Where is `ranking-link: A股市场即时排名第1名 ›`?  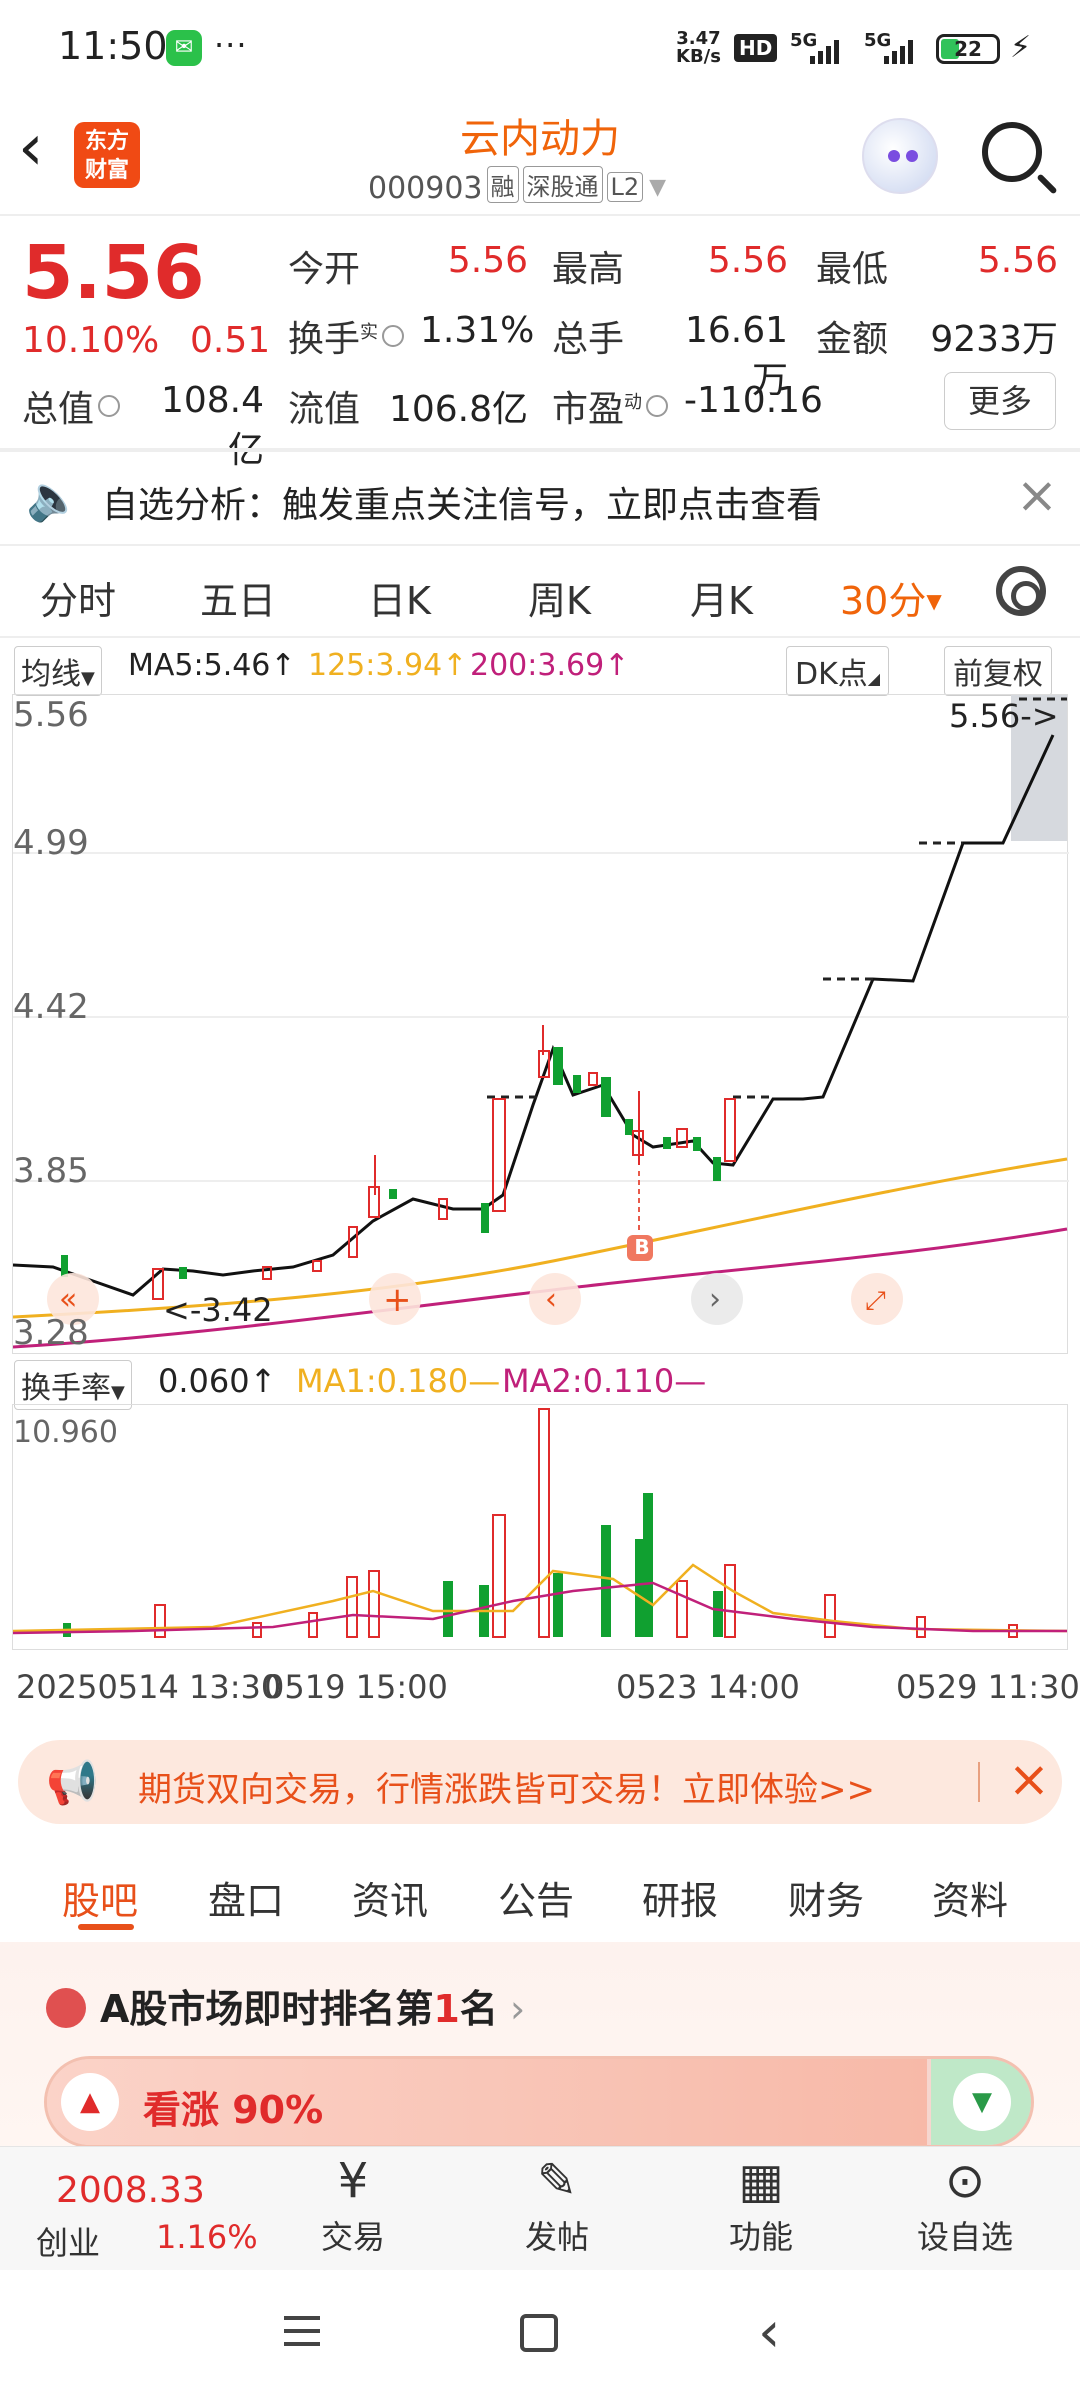 ranking-link: A股市场即时排名第1名 › is located at coordinates (312, 2005).